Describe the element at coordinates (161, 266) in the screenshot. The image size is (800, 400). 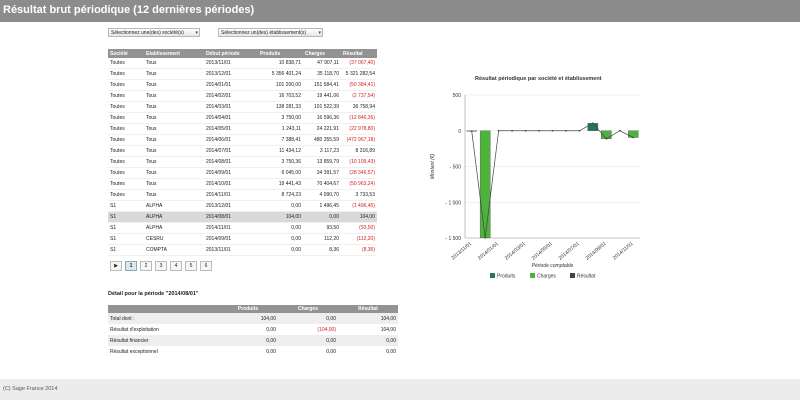
I see `page-3-button: 3` at that location.